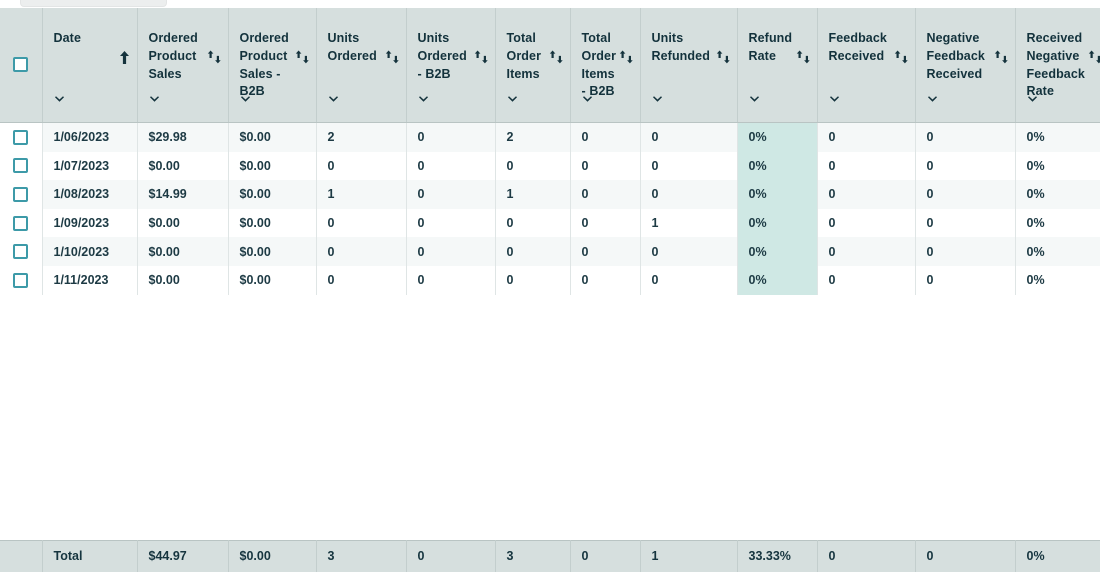 Image resolution: width=1100 pixels, height=582 pixels. Describe the element at coordinates (955, 56) in the screenshot. I see `column-header-label: Negative Feedback Received` at that location.